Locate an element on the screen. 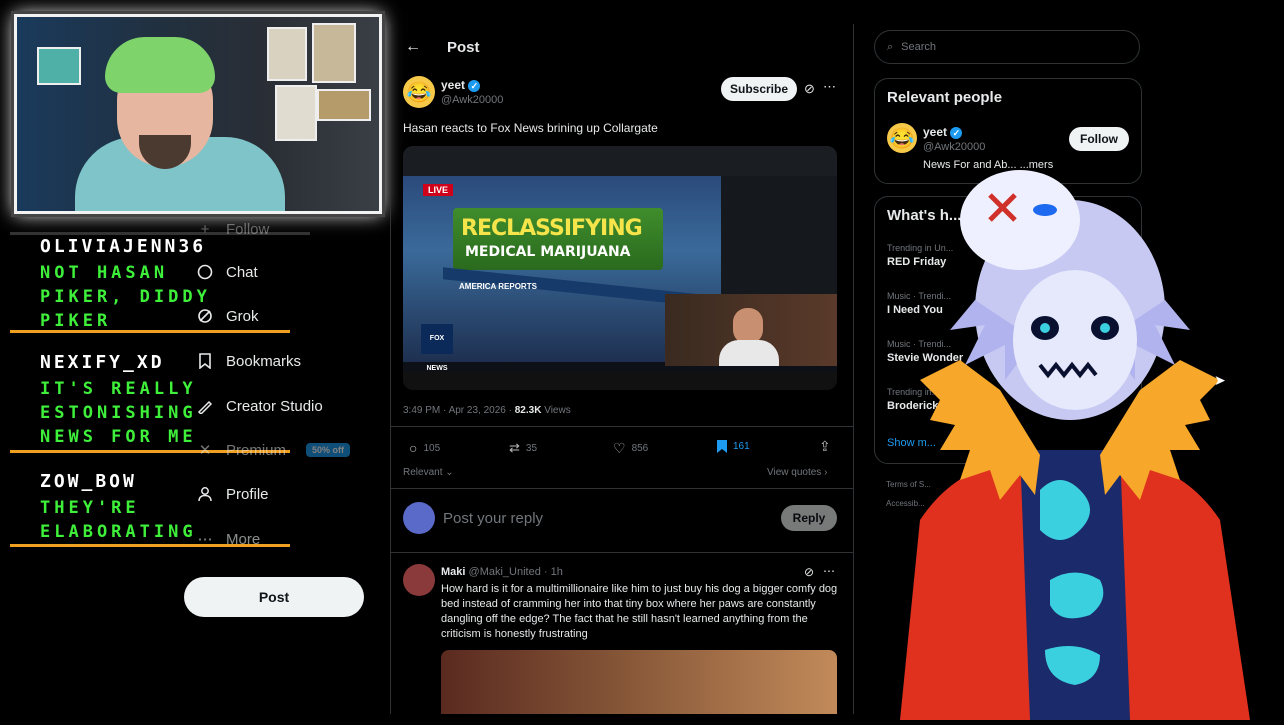 This screenshot has height=725, width=1284. sidebar-item-grok: Grok is located at coordinates (227, 316).